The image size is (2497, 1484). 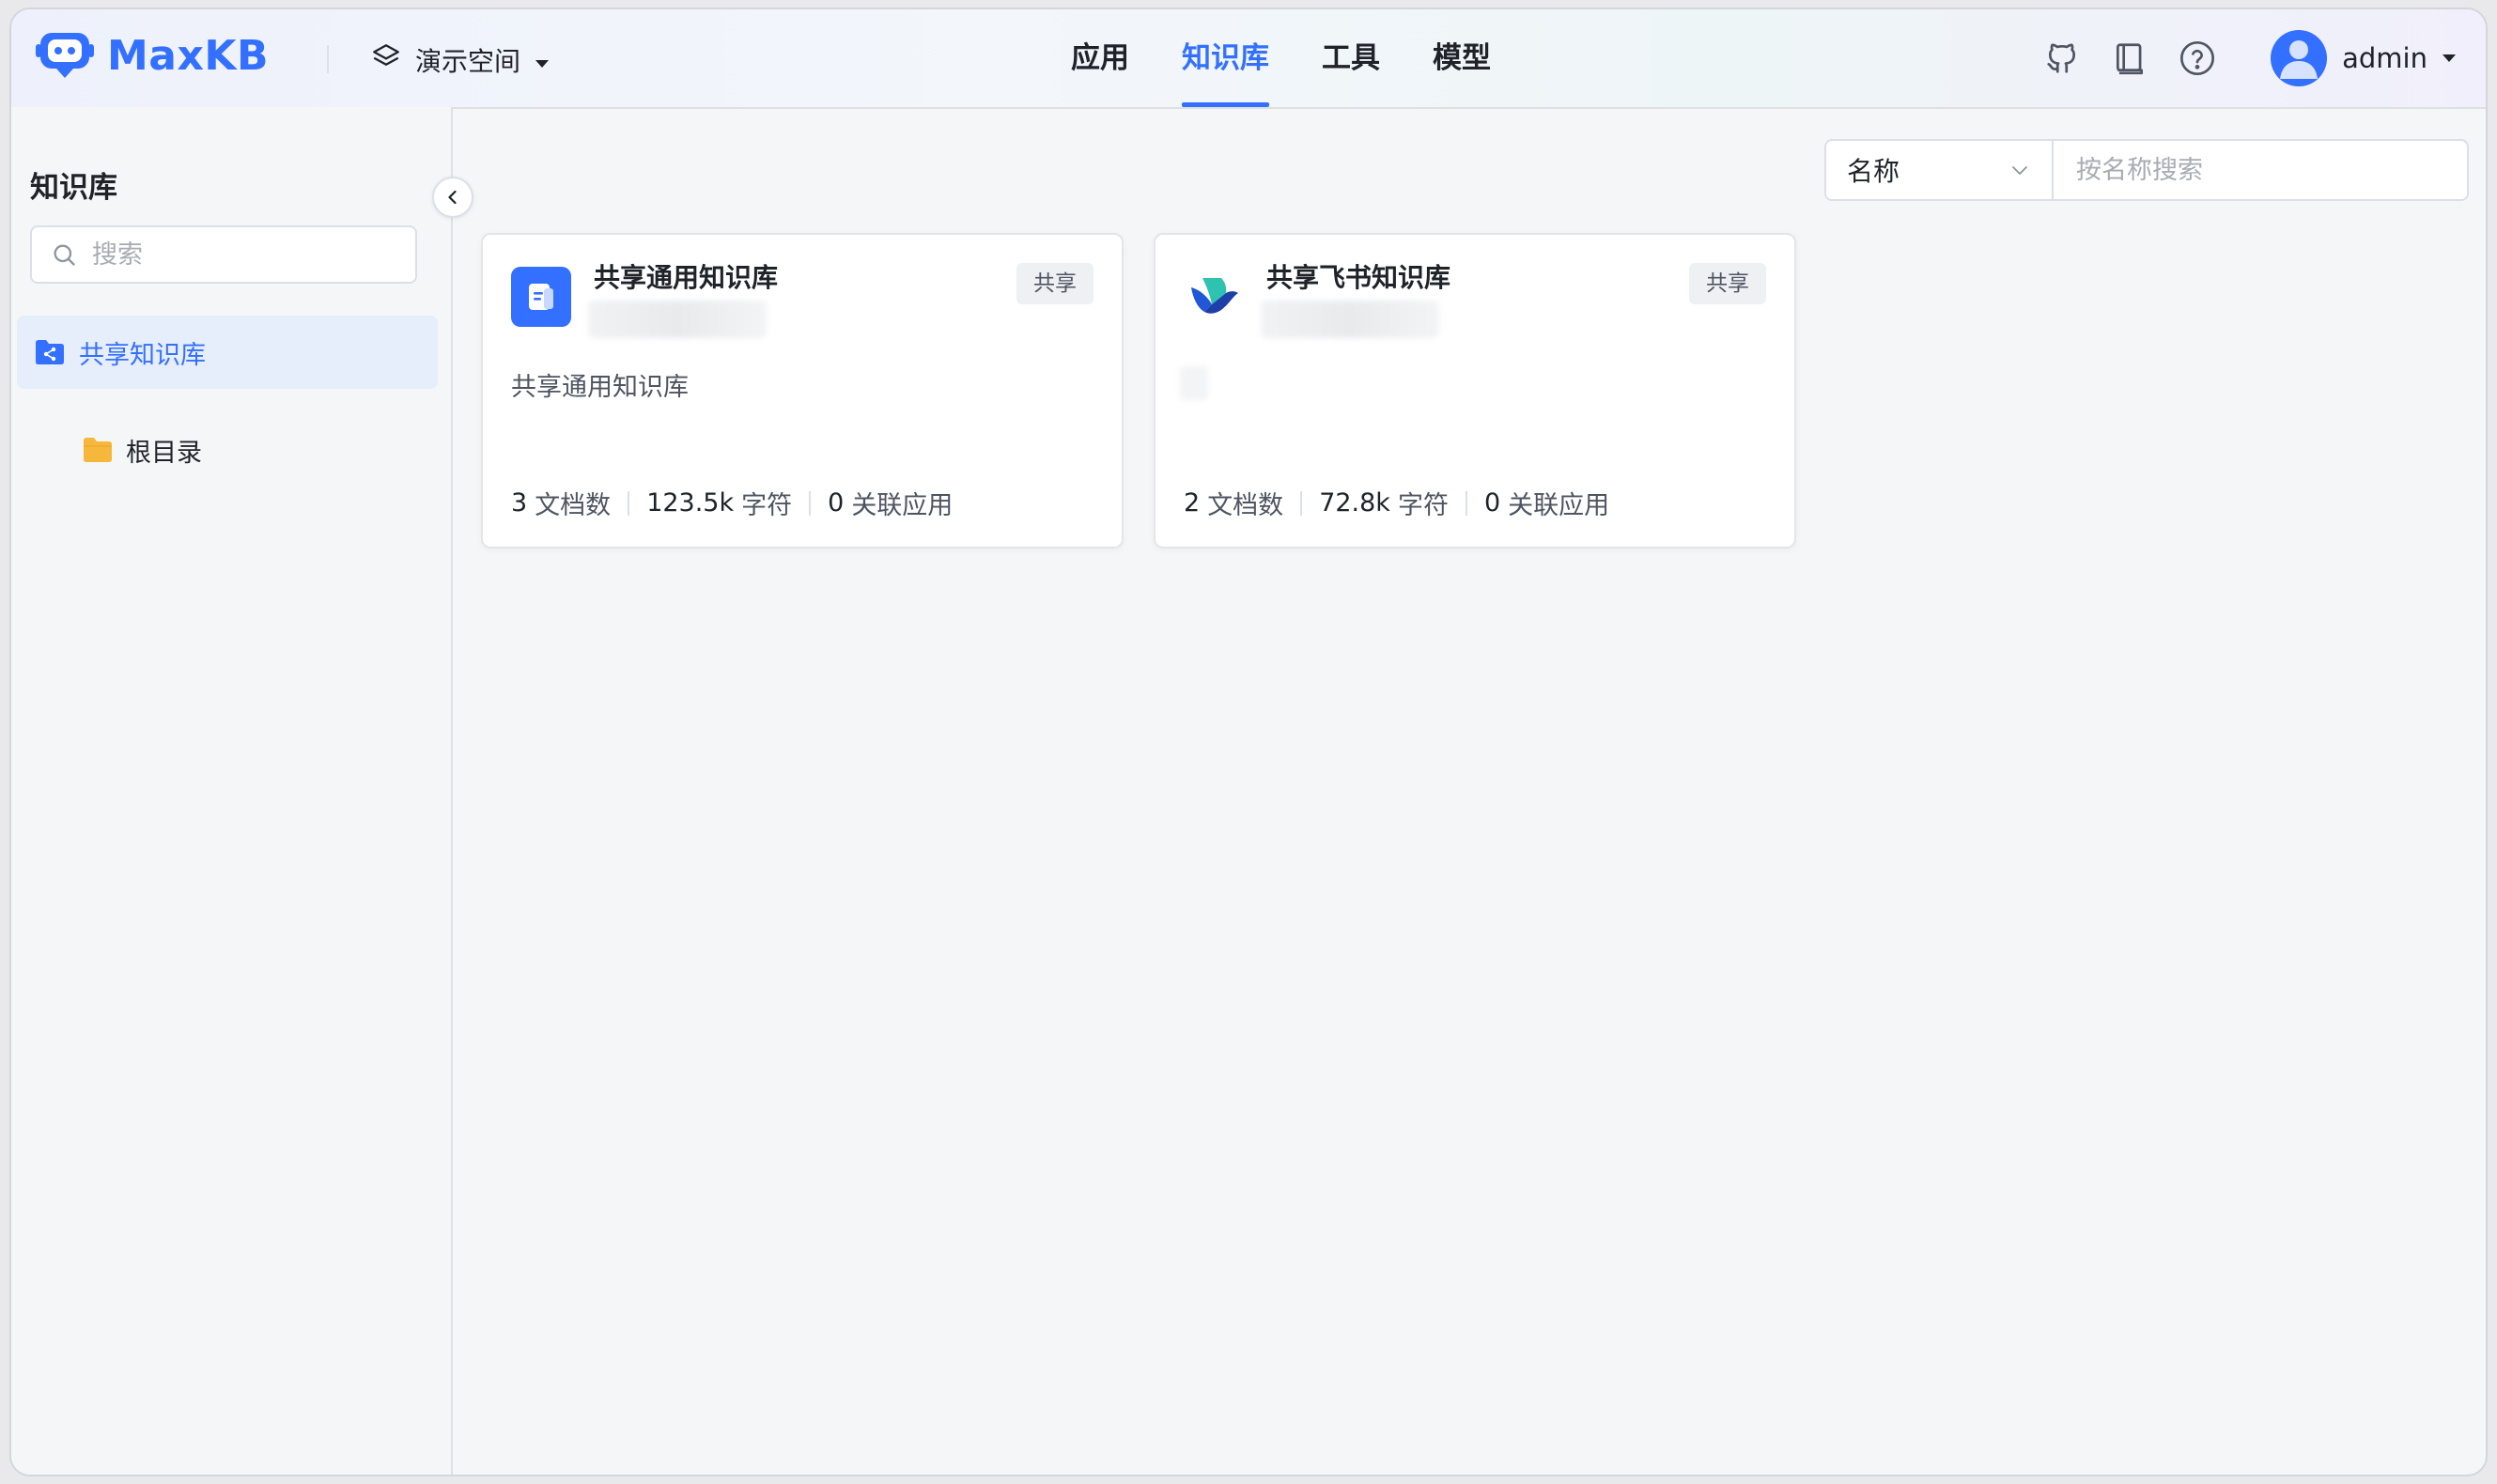 I want to click on layers-icon, so click(x=386, y=60).